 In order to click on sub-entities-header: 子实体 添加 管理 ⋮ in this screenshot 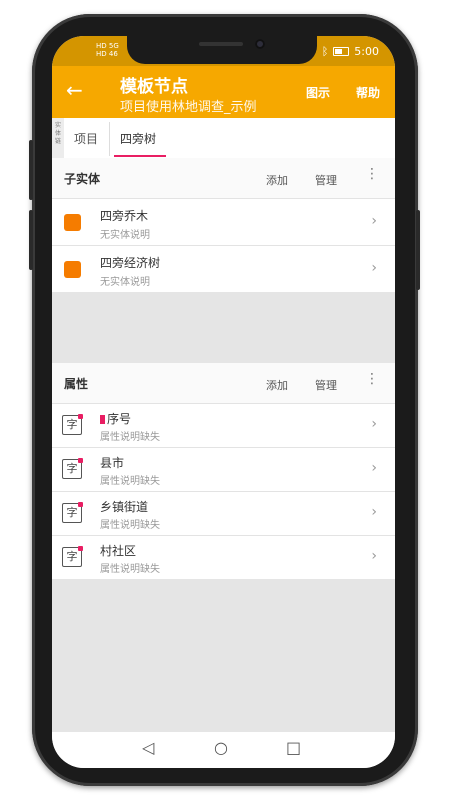, I will do `click(223, 178)`.